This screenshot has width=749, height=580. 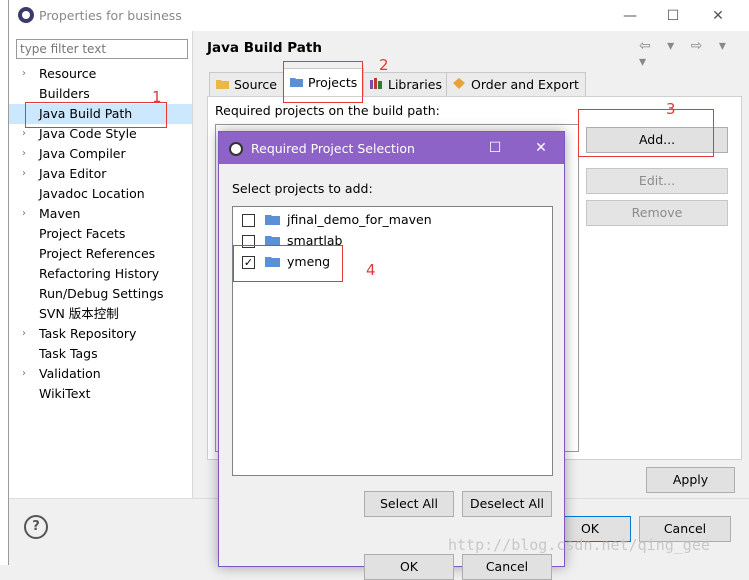 I want to click on tree-item: WikiText, so click(x=100, y=394).